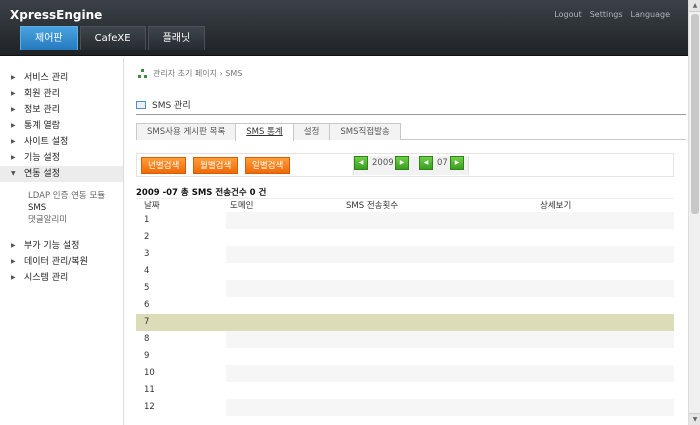  What do you see at coordinates (405, 339) in the screenshot?
I see `table-row: 8` at bounding box center [405, 339].